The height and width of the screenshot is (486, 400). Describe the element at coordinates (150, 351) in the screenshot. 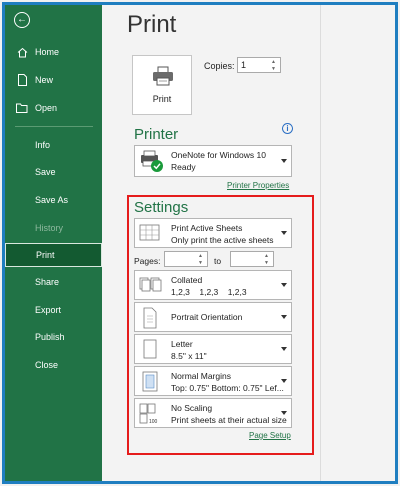

I see `paper-size-icon` at that location.